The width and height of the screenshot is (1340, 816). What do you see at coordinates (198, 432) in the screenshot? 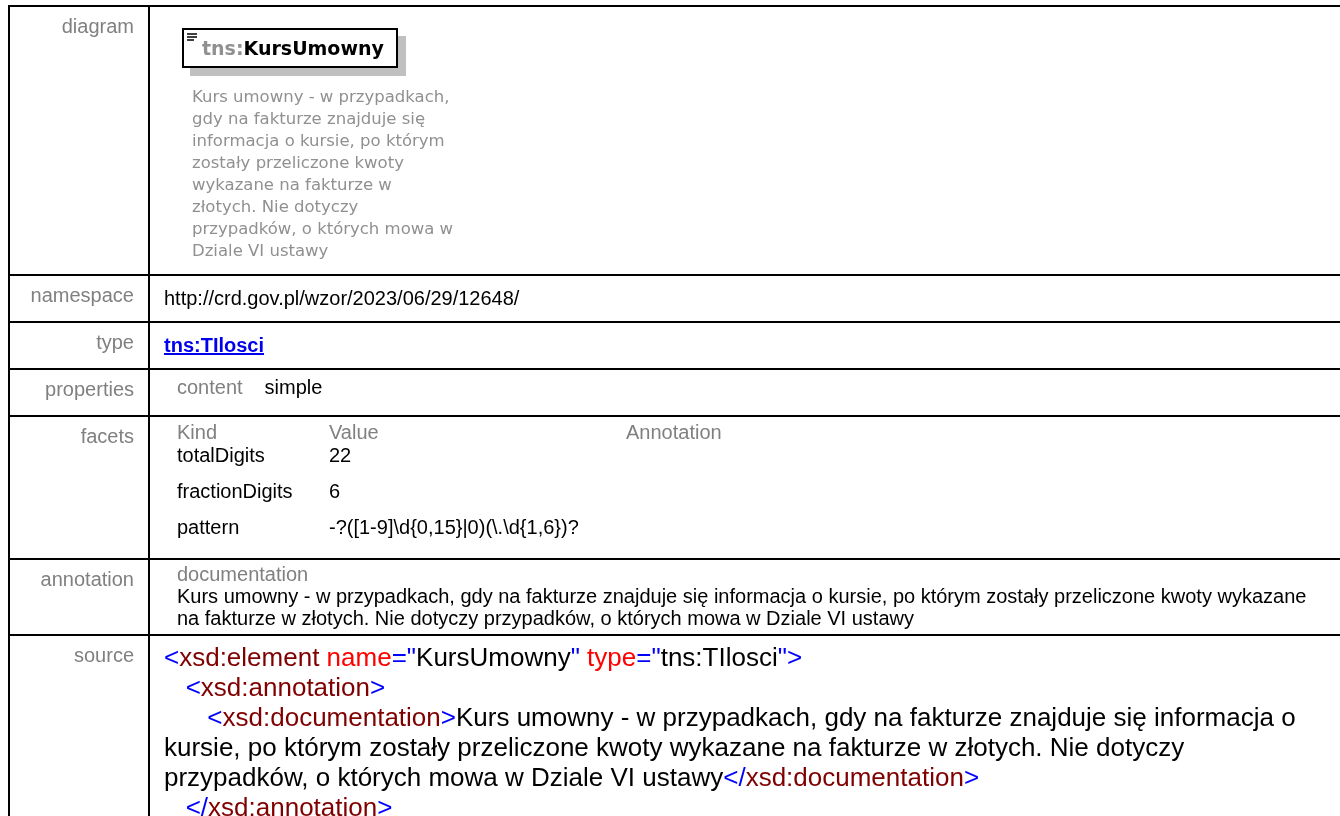
I see `column-header: Kind` at bounding box center [198, 432].